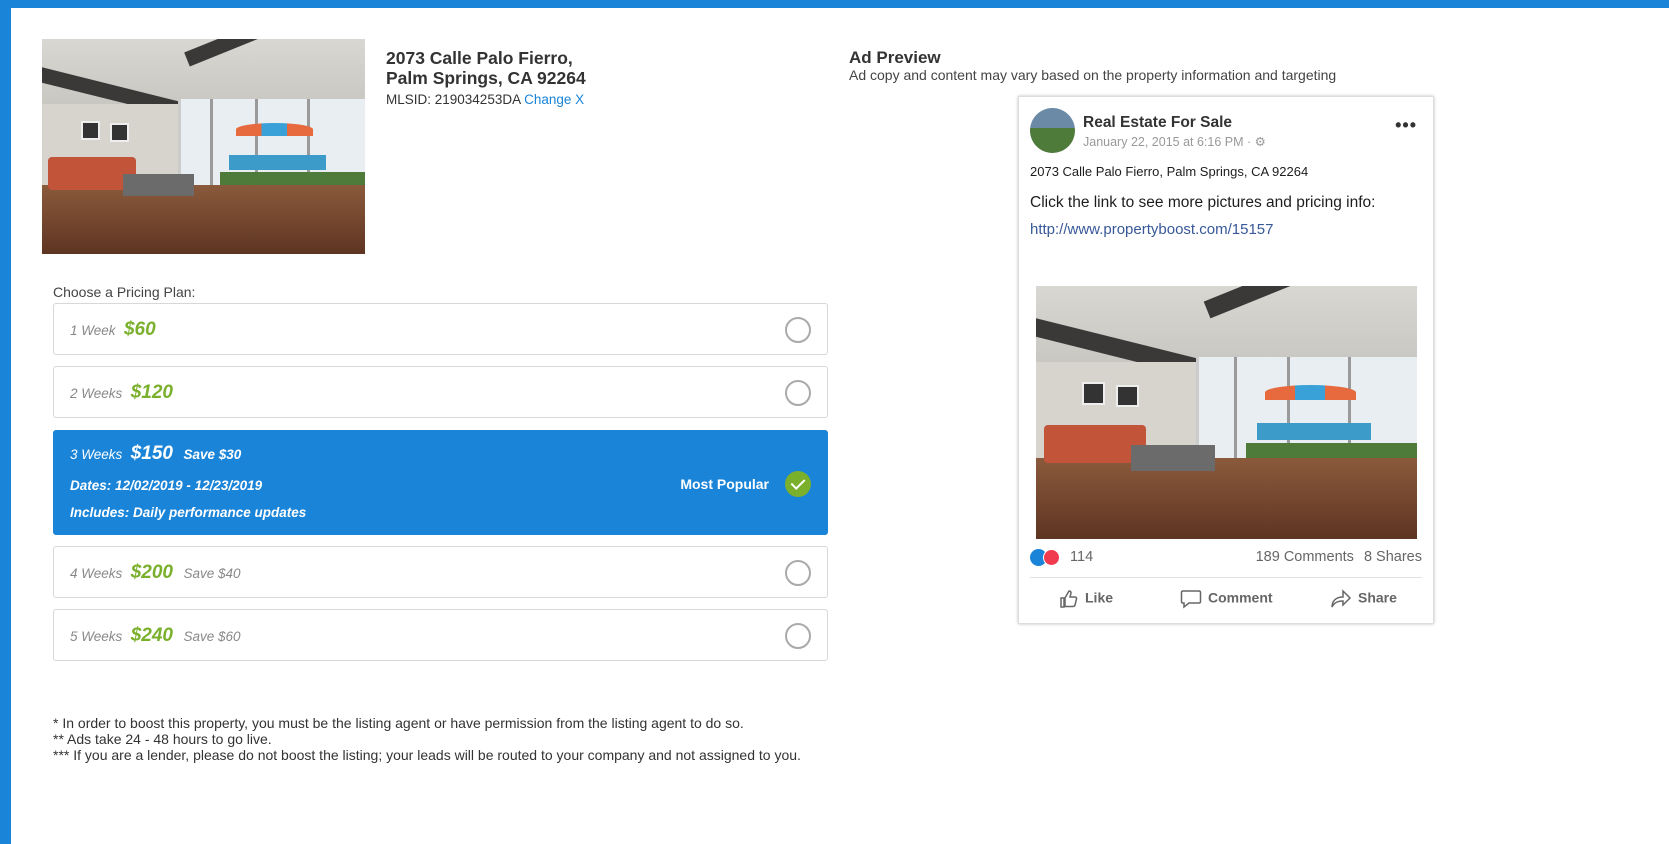 The width and height of the screenshot is (1669, 844). I want to click on plan-5-weeks: 5 Weeks $240 Save $60, so click(440, 635).